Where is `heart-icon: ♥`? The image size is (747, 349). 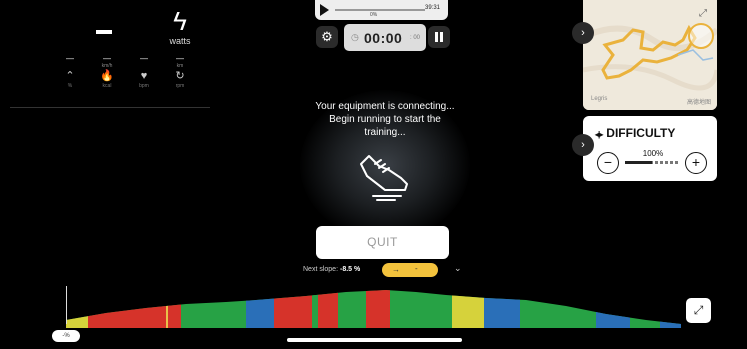 heart-icon: ♥ is located at coordinates (144, 76).